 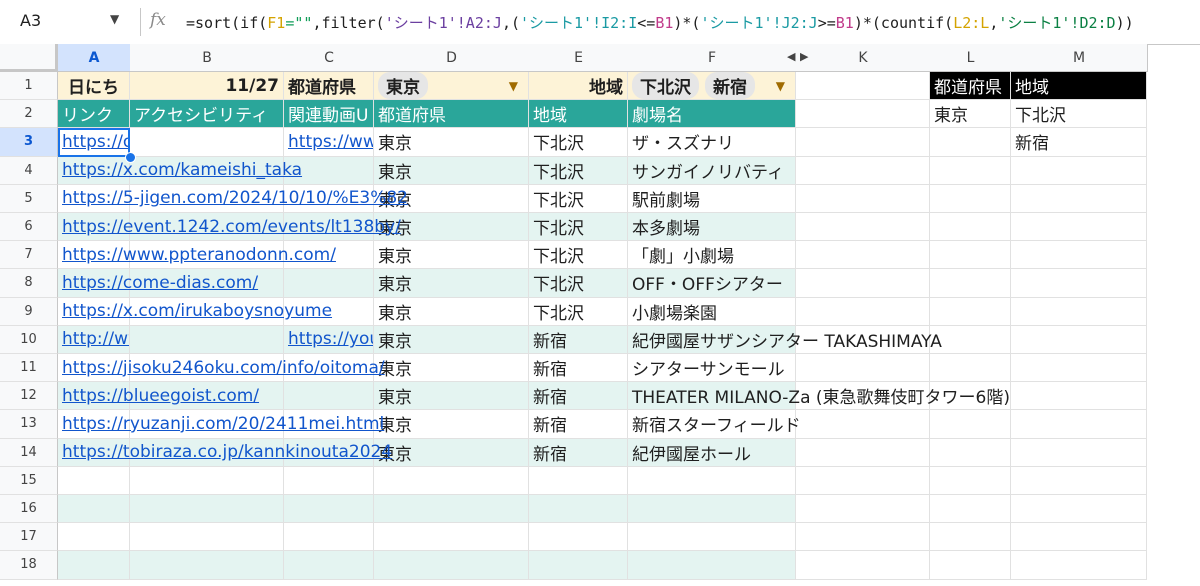 What do you see at coordinates (712, 114) in the screenshot?
I see `theater-name-header: 劇場名` at bounding box center [712, 114].